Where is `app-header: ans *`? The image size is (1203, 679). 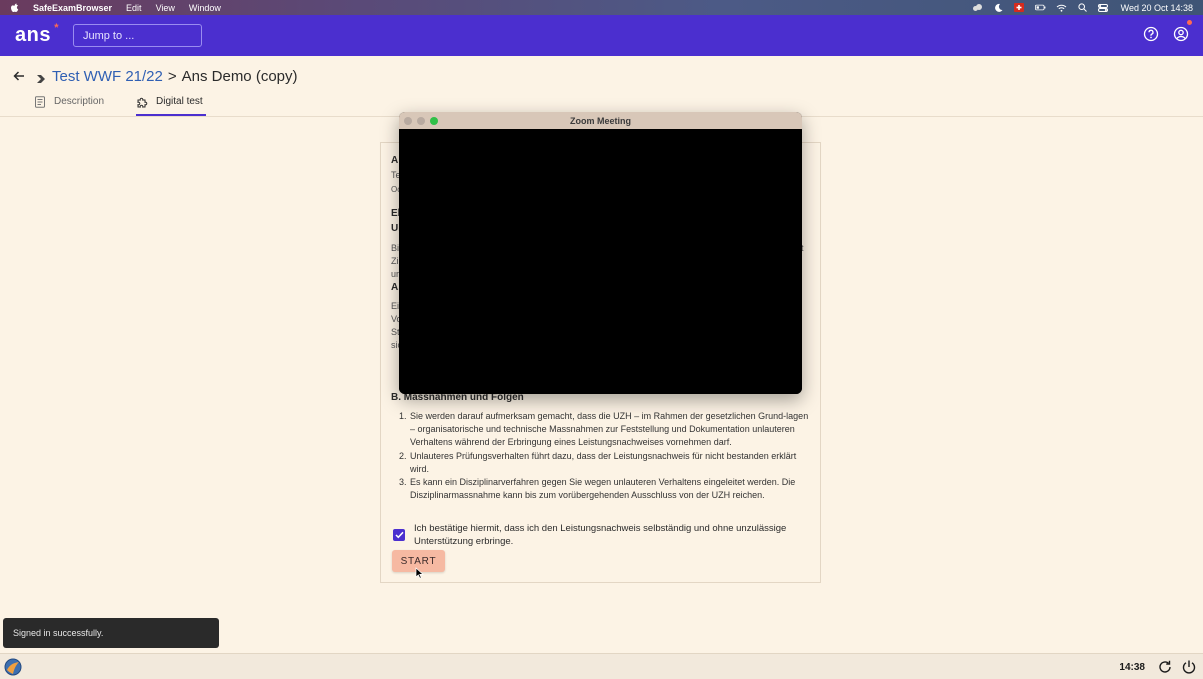
app-header: ans * is located at coordinates (601, 35).